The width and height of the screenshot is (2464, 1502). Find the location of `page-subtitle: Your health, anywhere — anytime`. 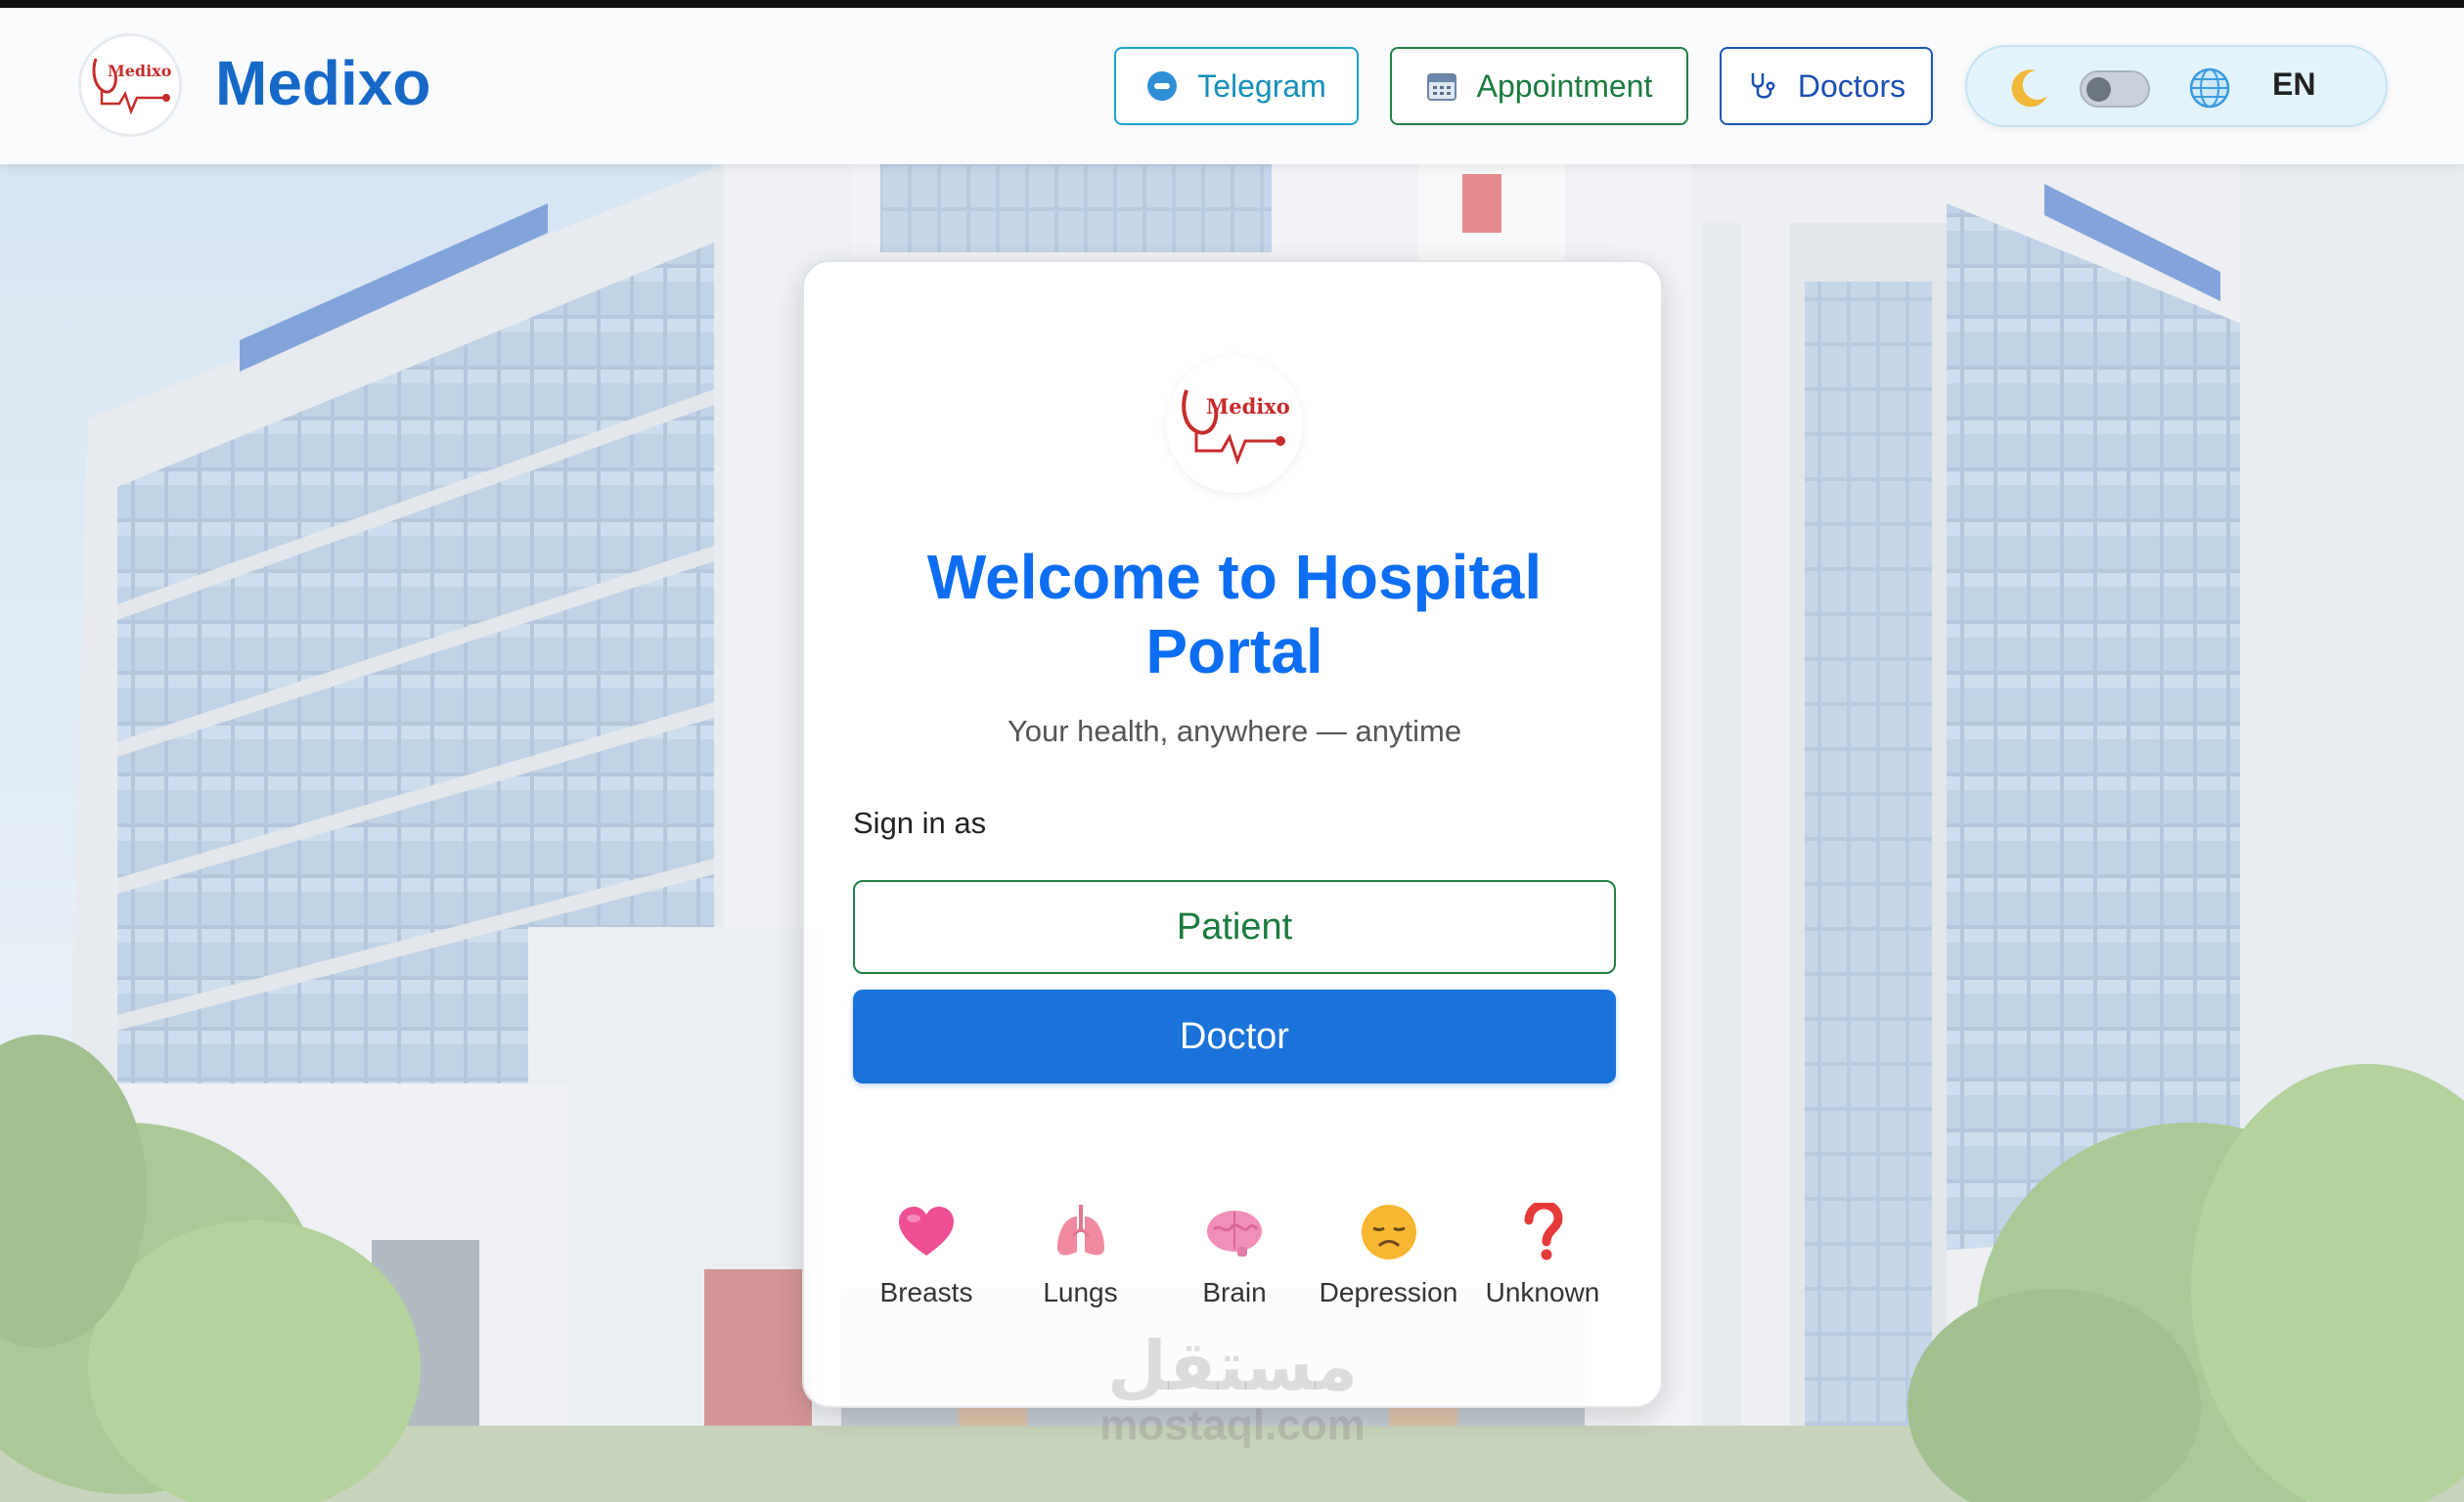

page-subtitle: Your health, anywhere — anytime is located at coordinates (1234, 731).